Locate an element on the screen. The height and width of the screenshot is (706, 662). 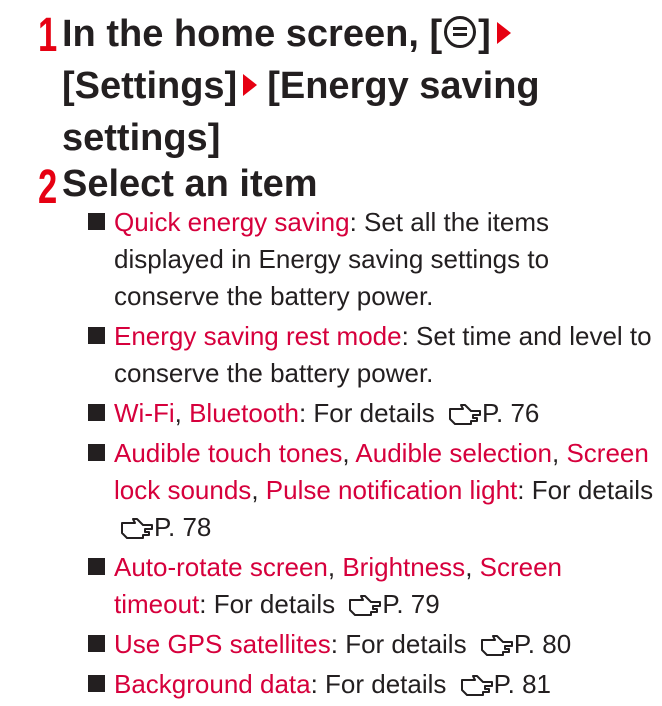
list-item: Use GPS satellites: For details P. 80 is located at coordinates (373, 644).